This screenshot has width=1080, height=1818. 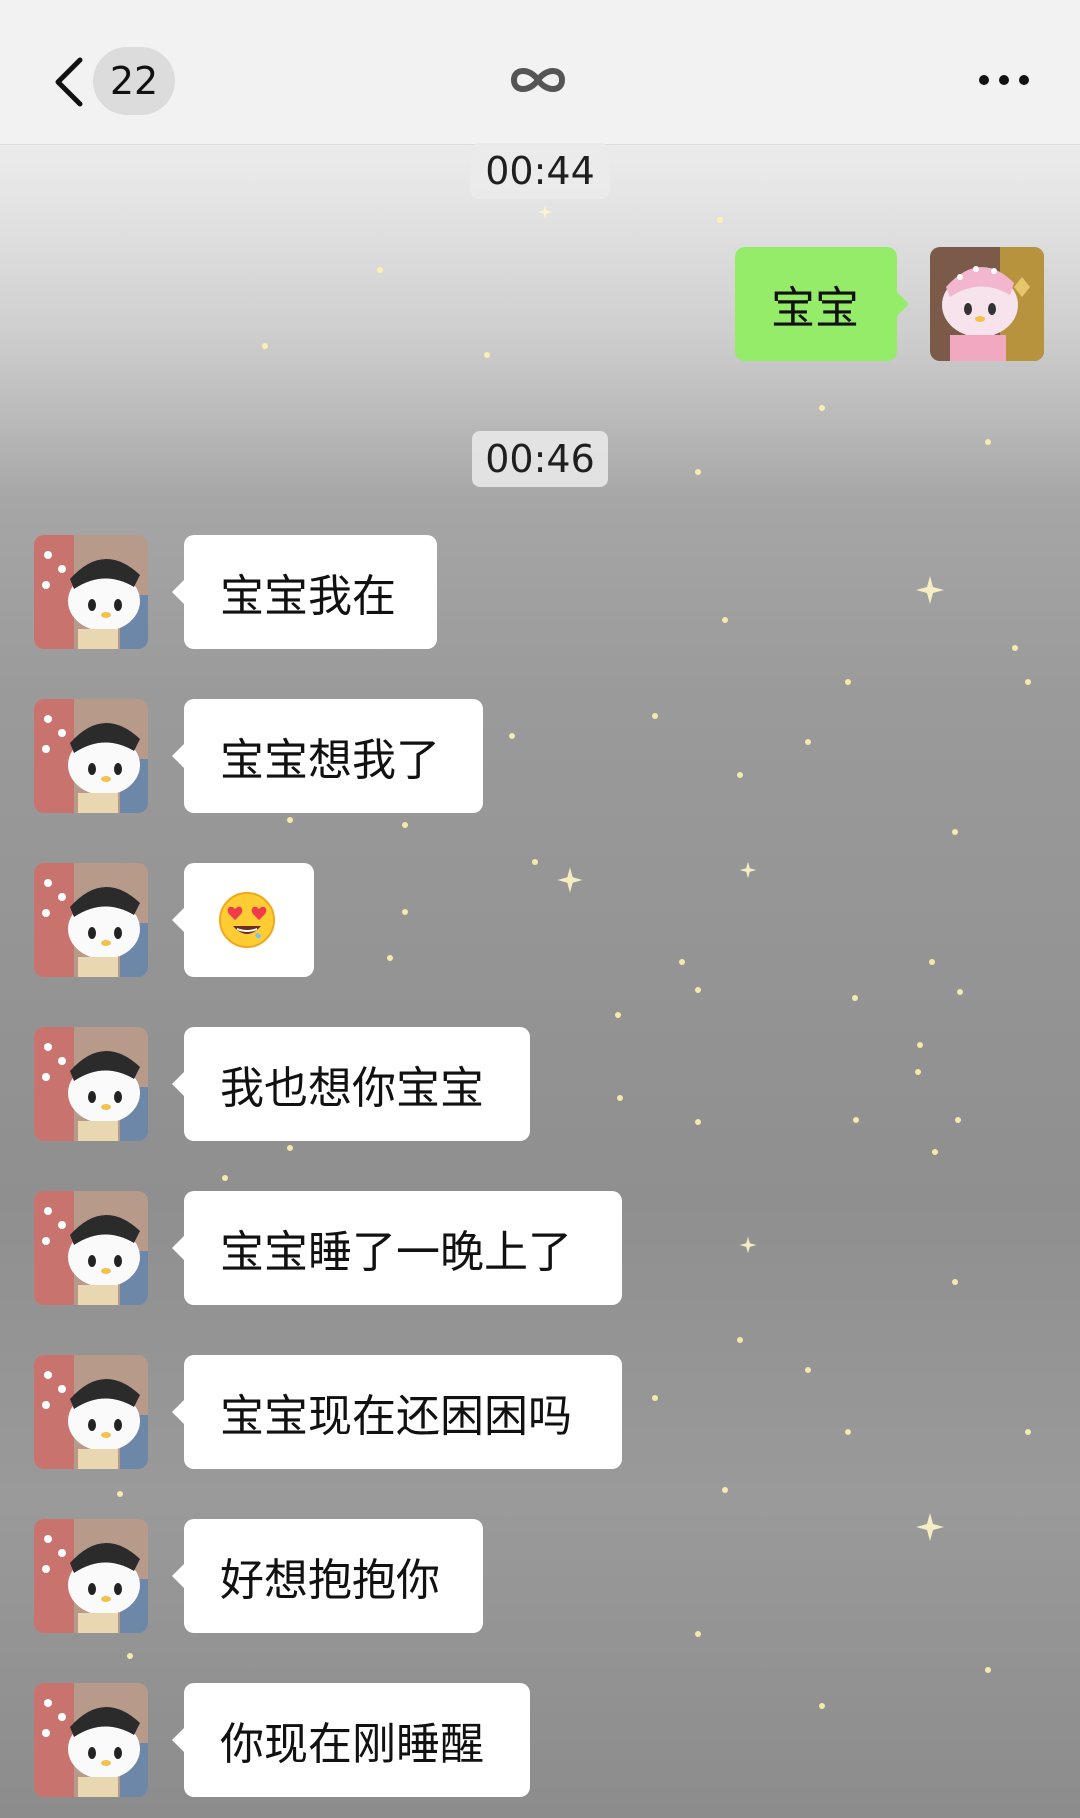 I want to click on more-dots-icon, so click(x=1004, y=80).